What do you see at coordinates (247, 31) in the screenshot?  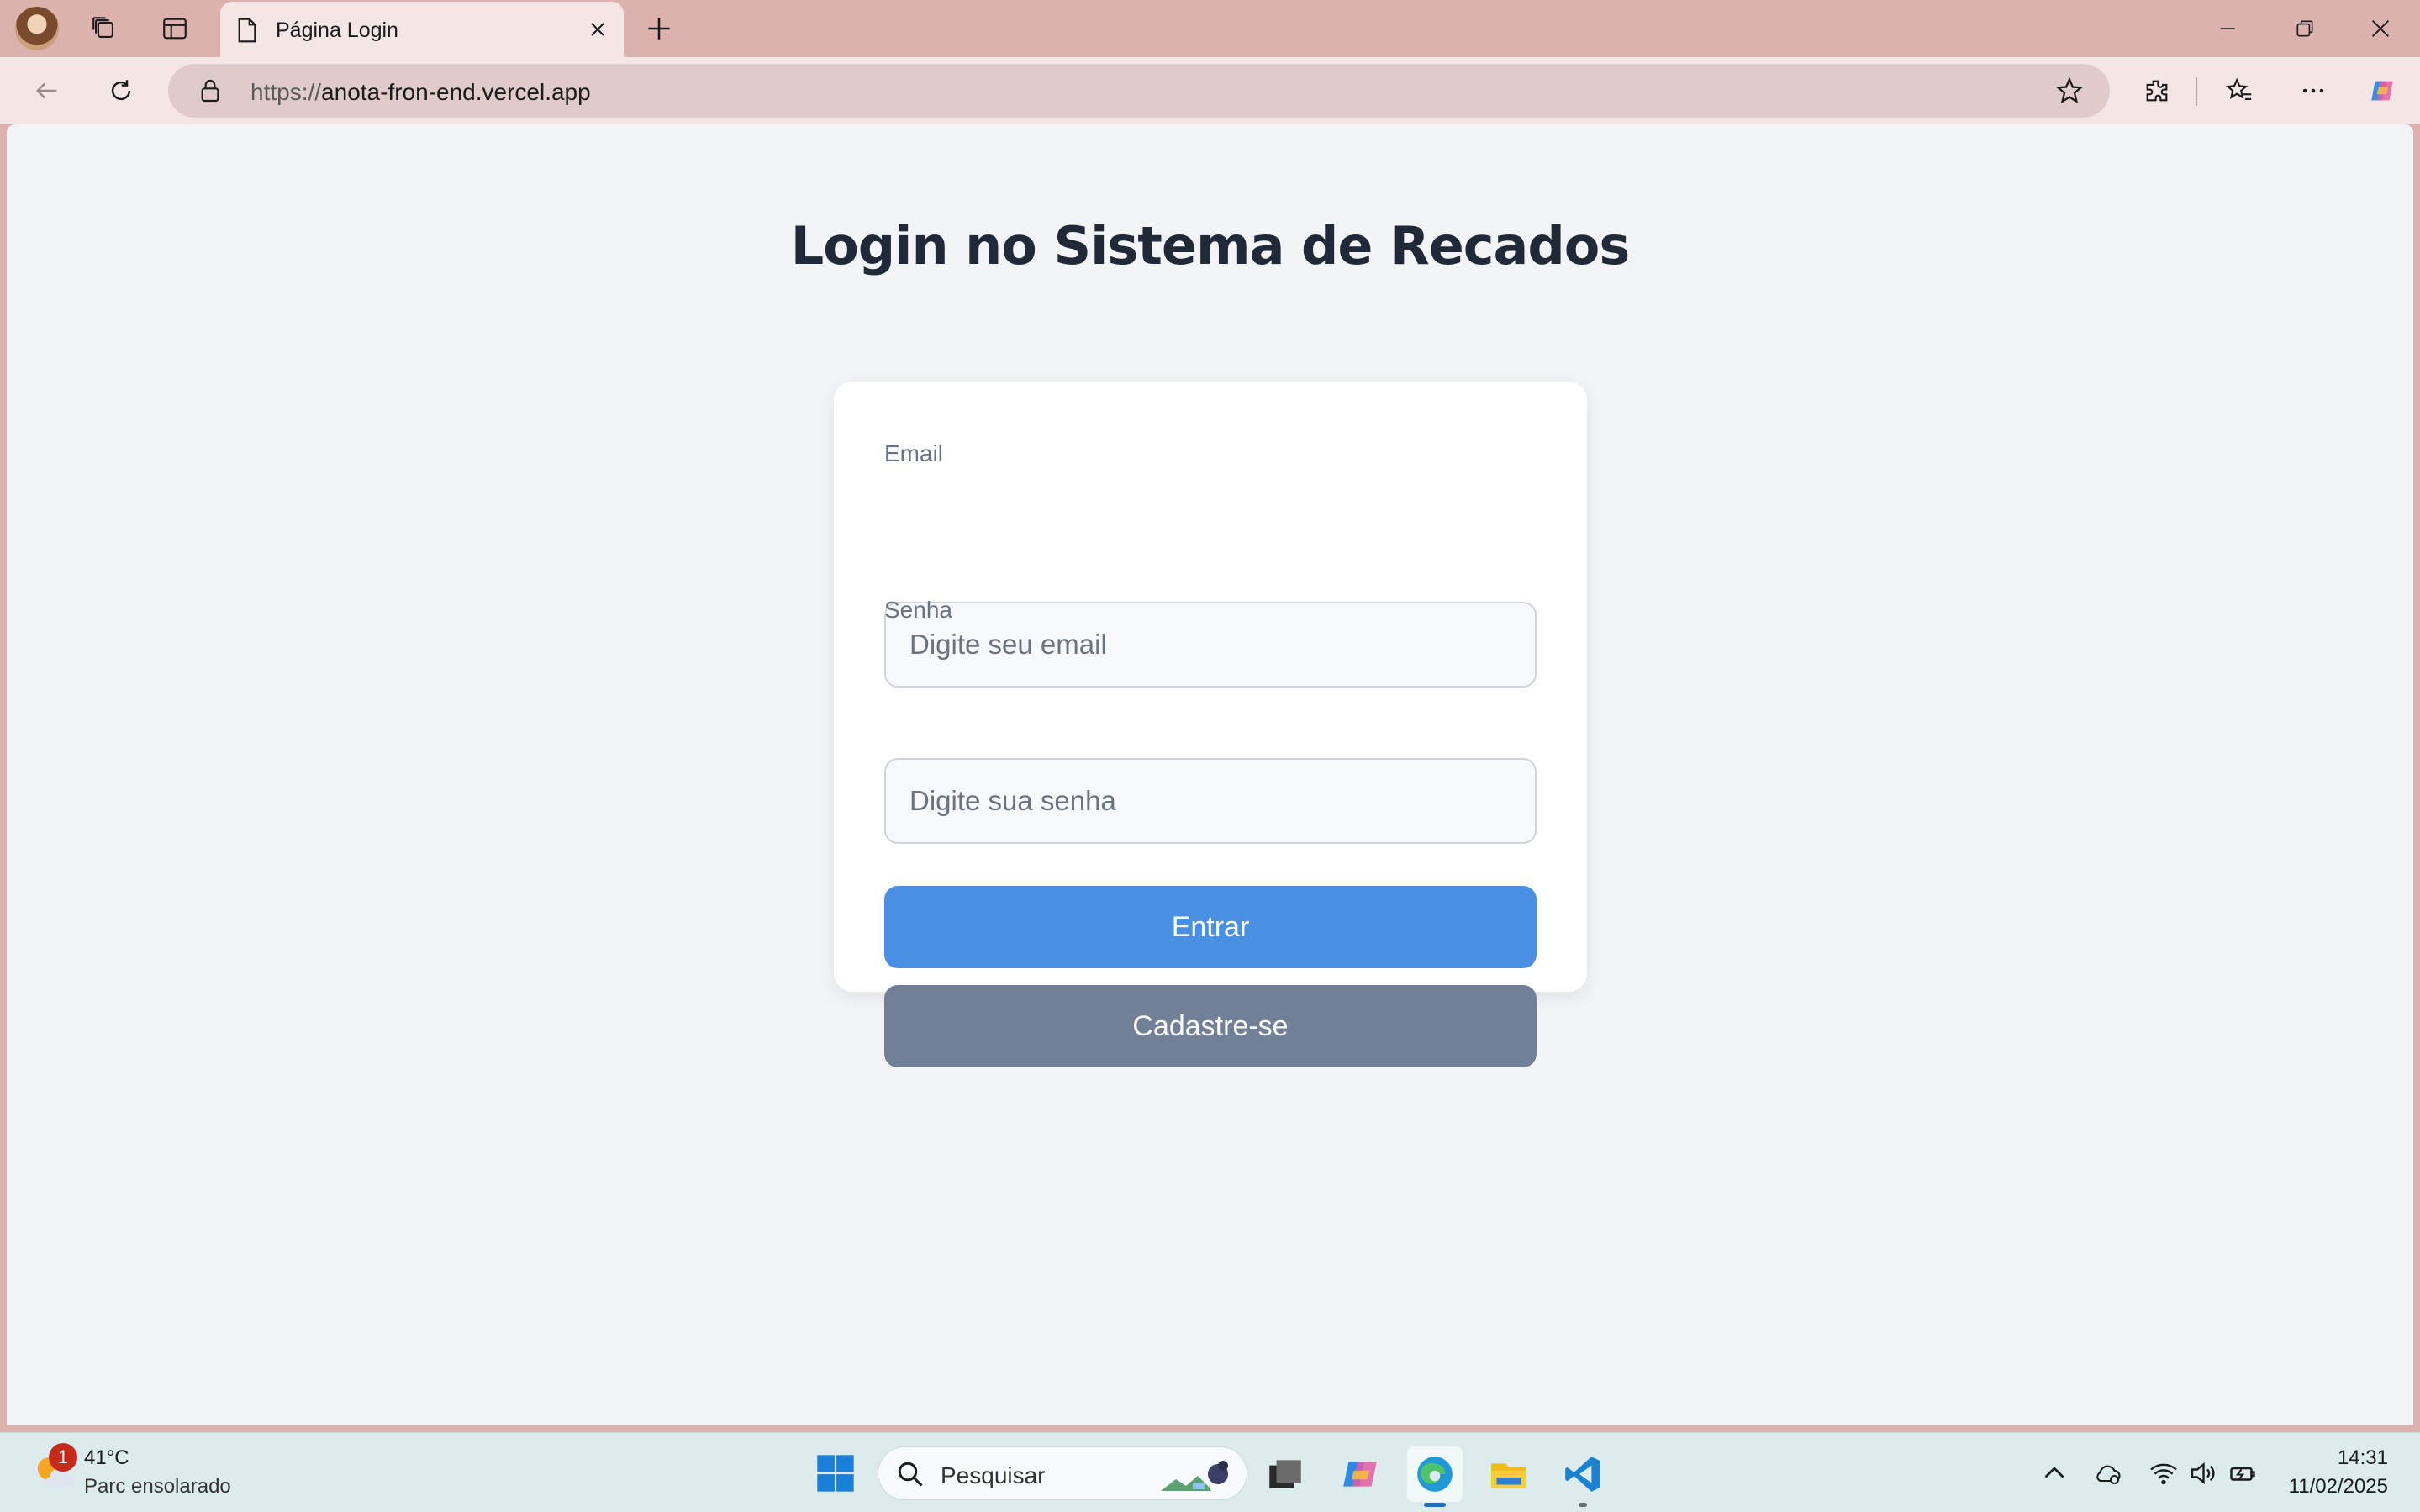 I see `page-icon` at bounding box center [247, 31].